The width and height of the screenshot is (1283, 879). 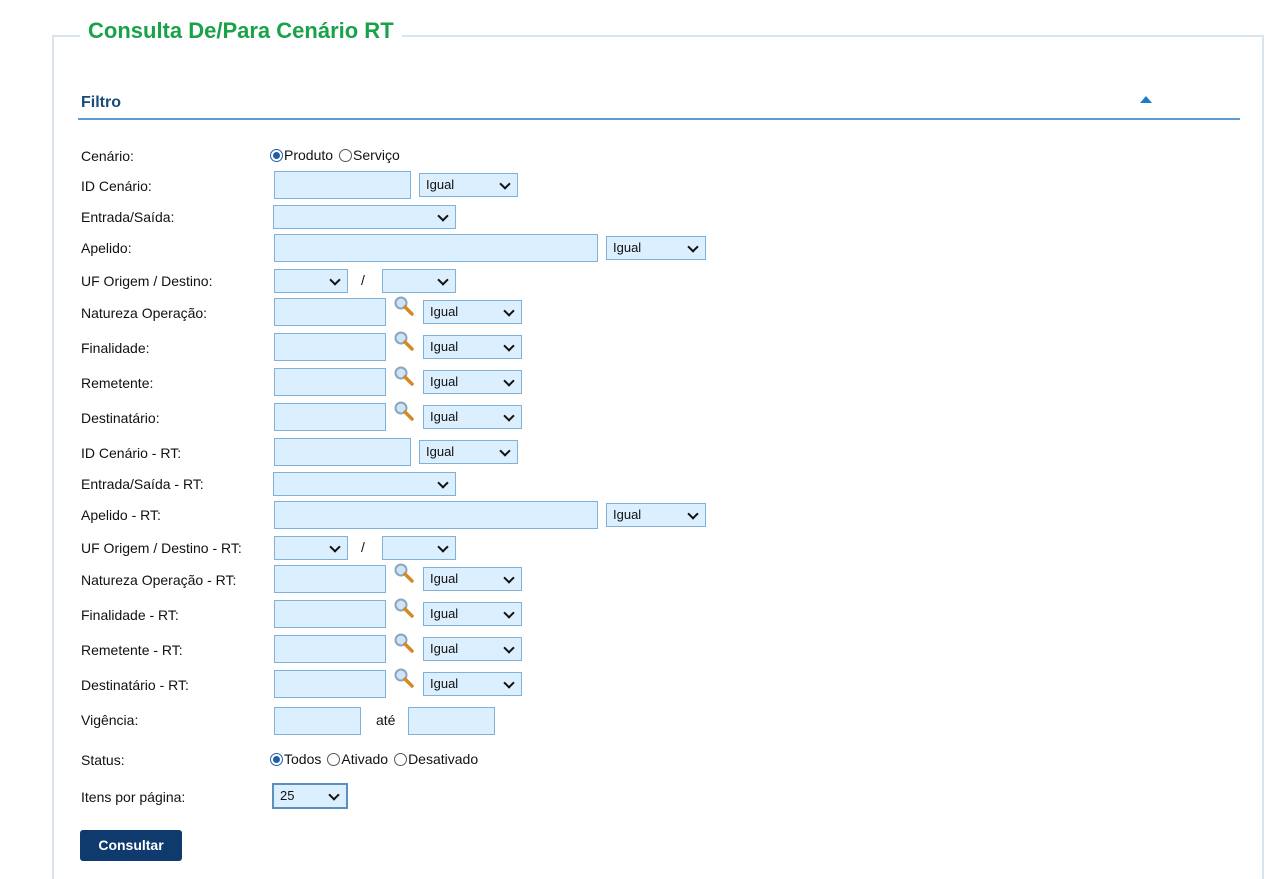 I want to click on id-cenario-rt-operator-select: Igual, so click(x=468, y=452).